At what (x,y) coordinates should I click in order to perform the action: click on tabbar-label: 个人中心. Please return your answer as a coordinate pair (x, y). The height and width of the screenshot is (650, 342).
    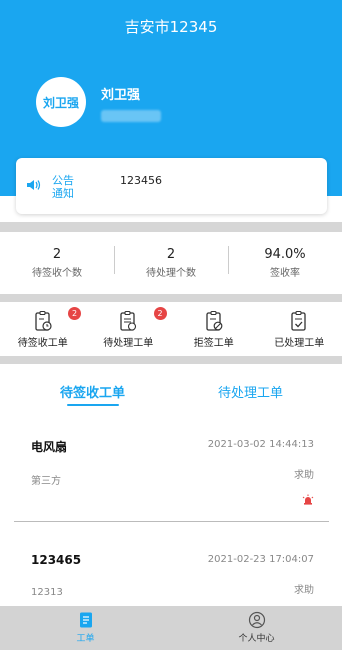
    Looking at the image, I should click on (256, 639).